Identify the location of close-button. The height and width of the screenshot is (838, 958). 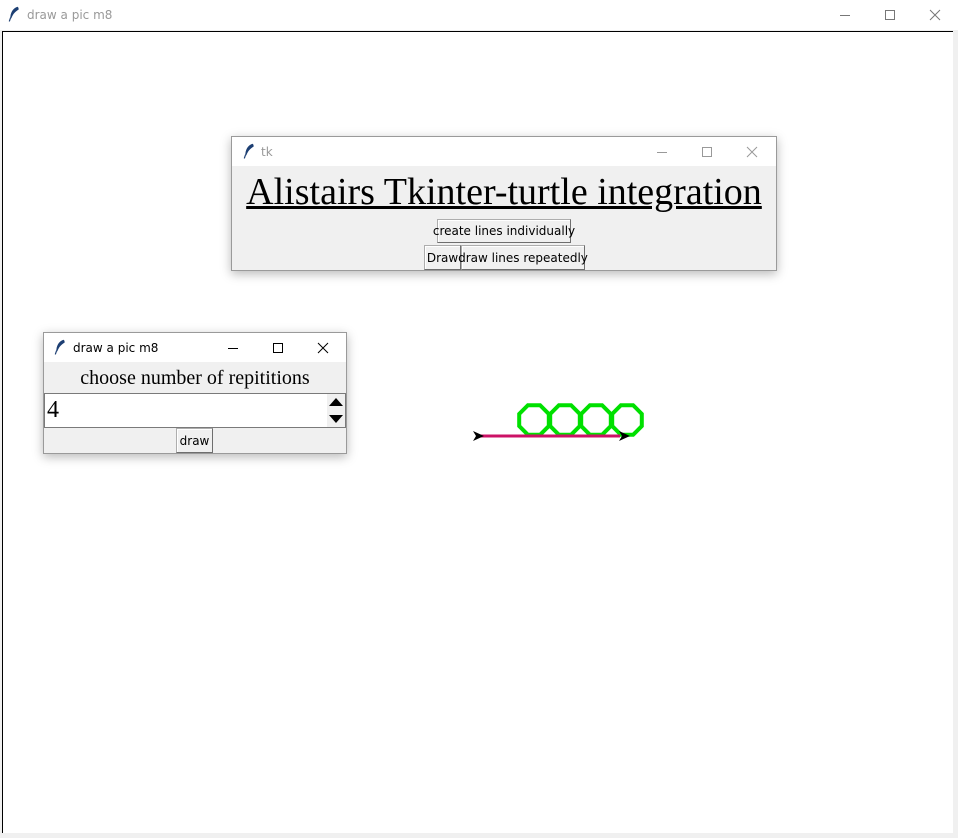
(934, 15).